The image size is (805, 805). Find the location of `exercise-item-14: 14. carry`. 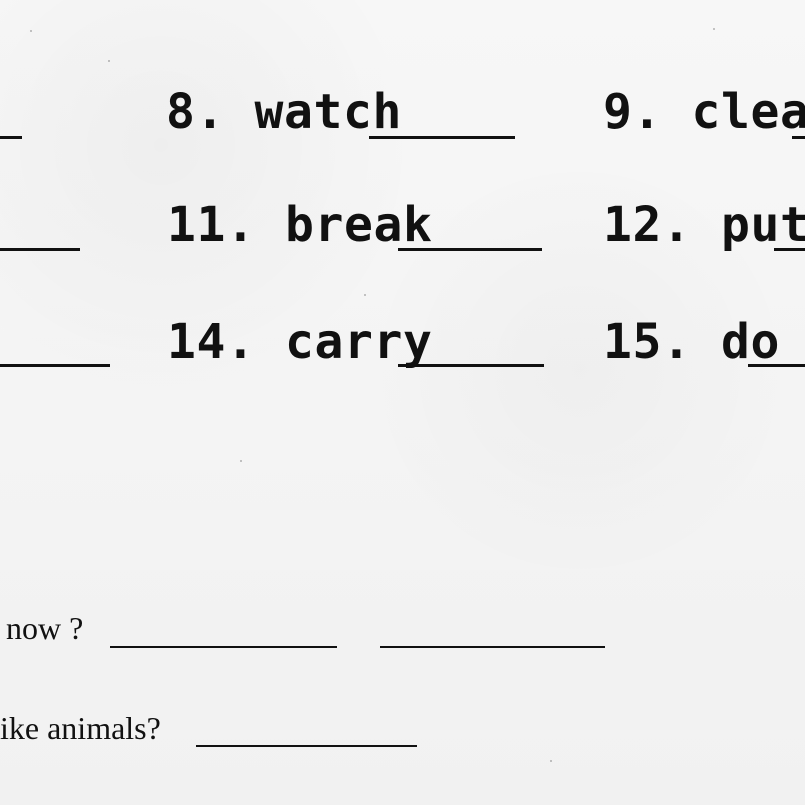

exercise-item-14: 14. carry is located at coordinates (300, 342).